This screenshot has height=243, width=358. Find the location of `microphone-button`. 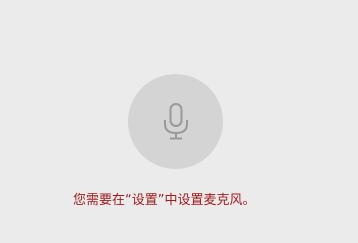

microphone-button is located at coordinates (175, 121).